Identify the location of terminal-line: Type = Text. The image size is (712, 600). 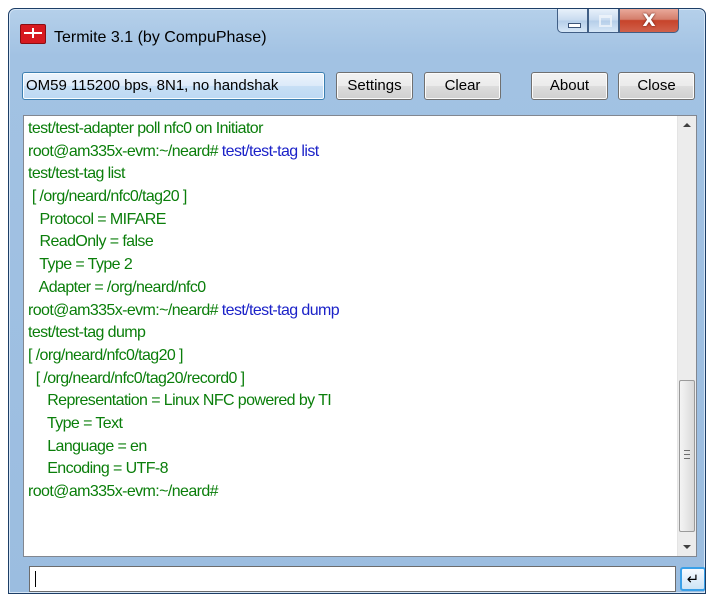
(351, 424).